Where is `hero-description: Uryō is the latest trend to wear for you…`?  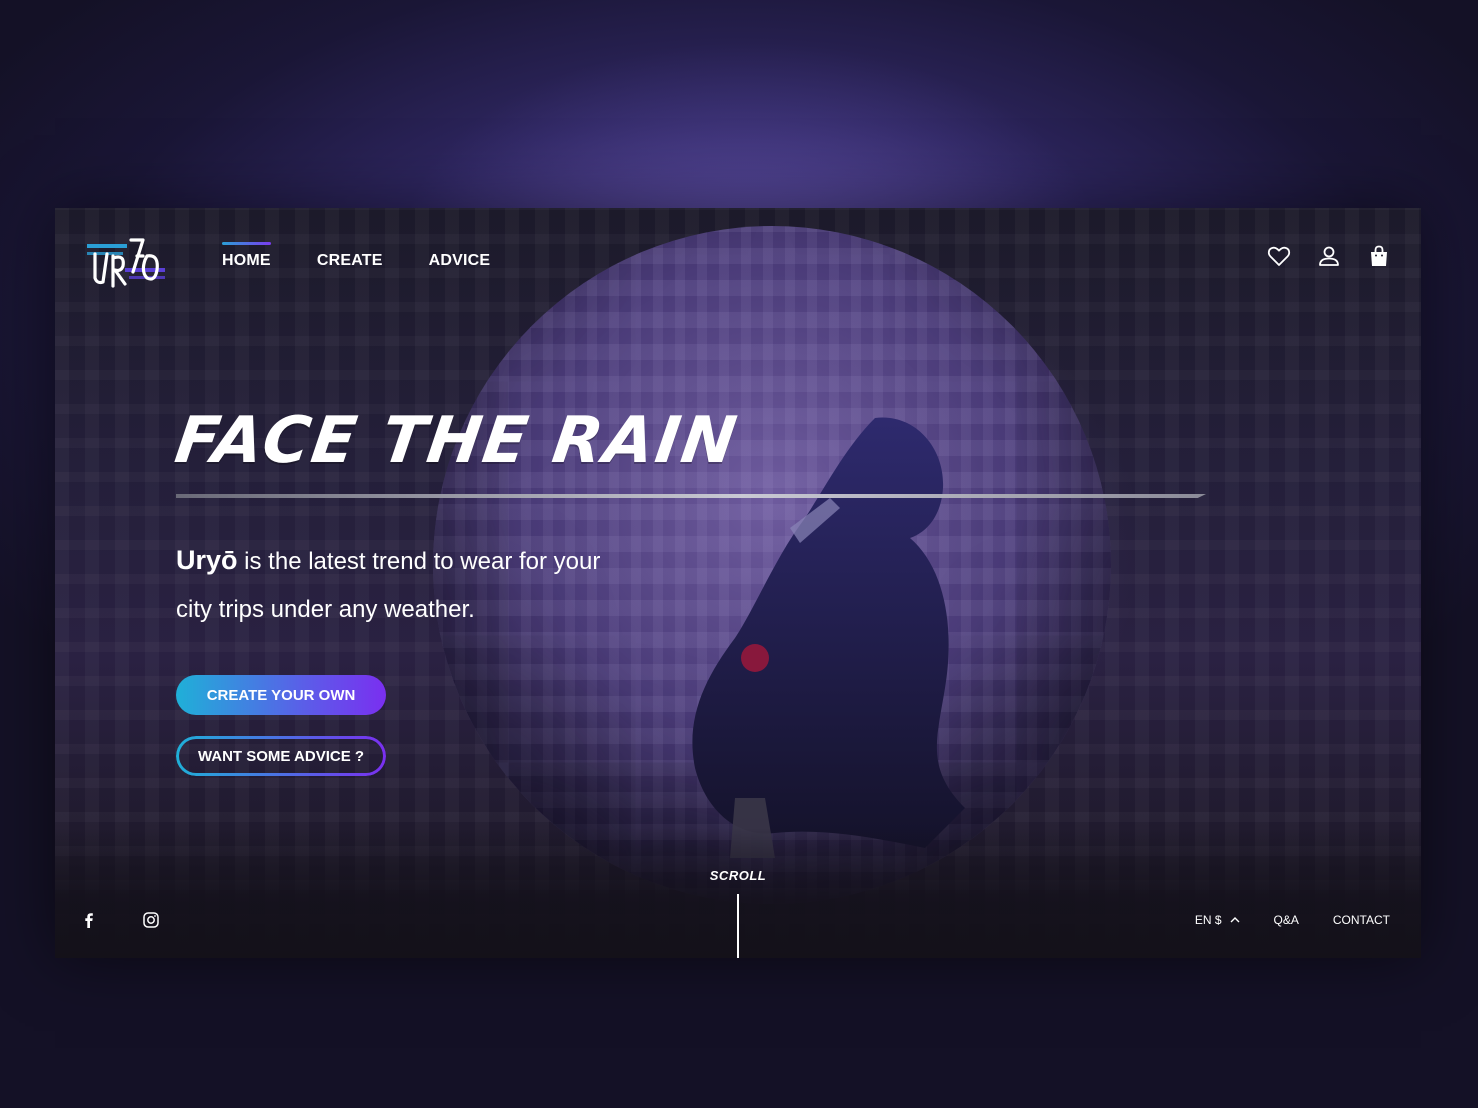 hero-description: Uryō is the latest trend to wear for you… is located at coordinates (396, 585).